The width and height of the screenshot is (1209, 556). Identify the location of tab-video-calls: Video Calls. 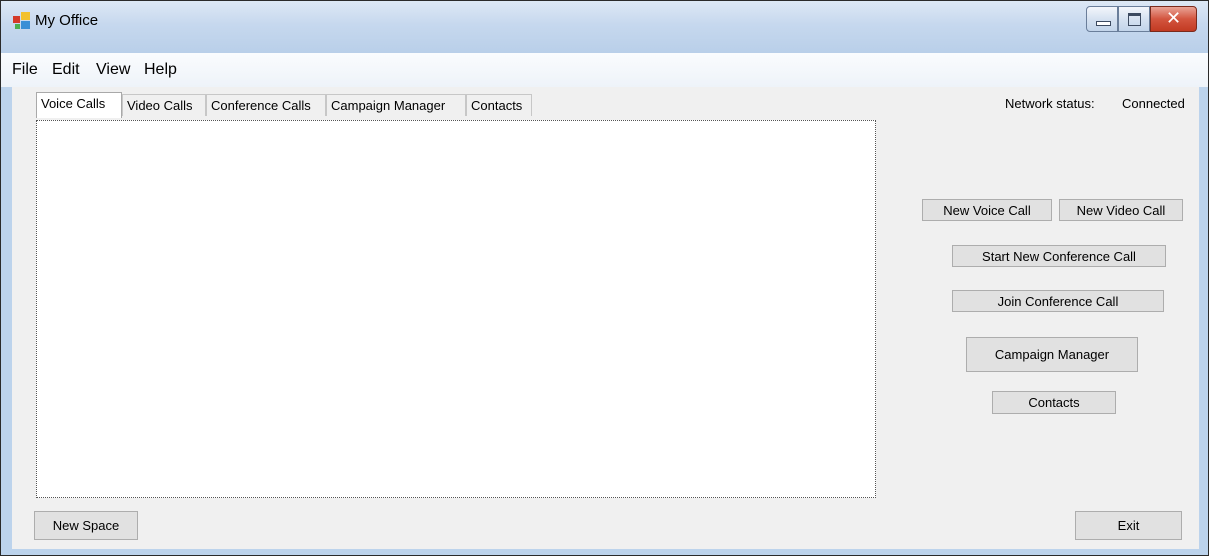
(164, 105).